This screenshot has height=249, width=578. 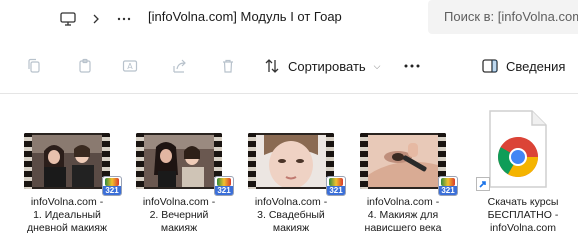 What do you see at coordinates (124, 19) in the screenshot?
I see `ellipsis-icon` at bounding box center [124, 19].